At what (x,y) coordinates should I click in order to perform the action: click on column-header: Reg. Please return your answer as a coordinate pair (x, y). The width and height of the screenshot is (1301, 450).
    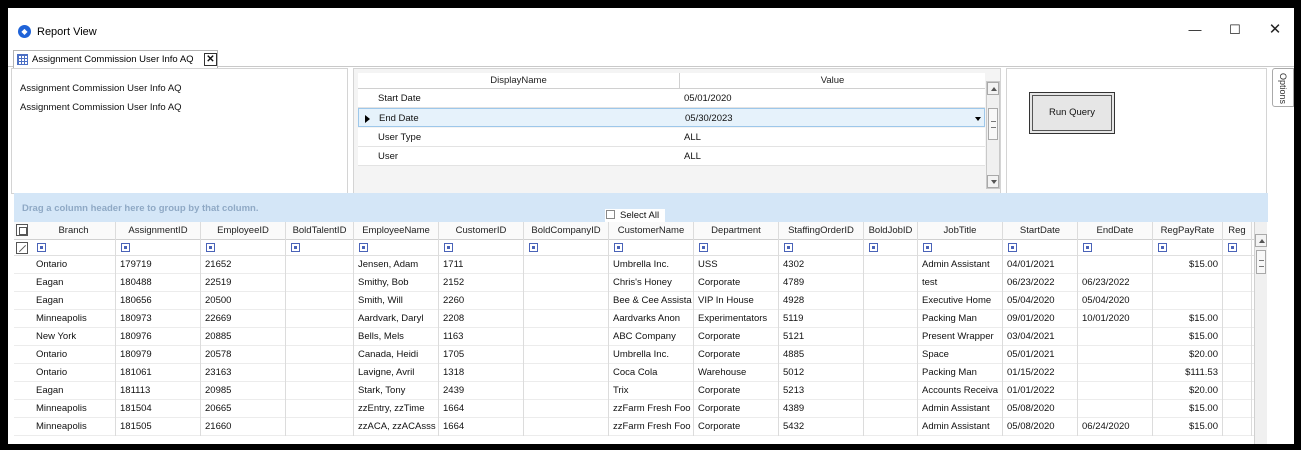
    Looking at the image, I should click on (1237, 231).